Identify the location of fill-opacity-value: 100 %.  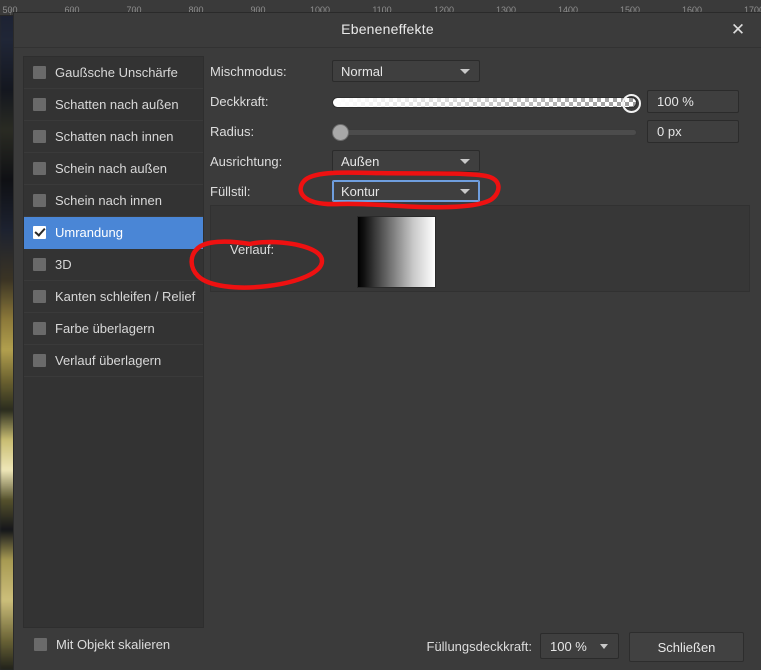
(568, 646).